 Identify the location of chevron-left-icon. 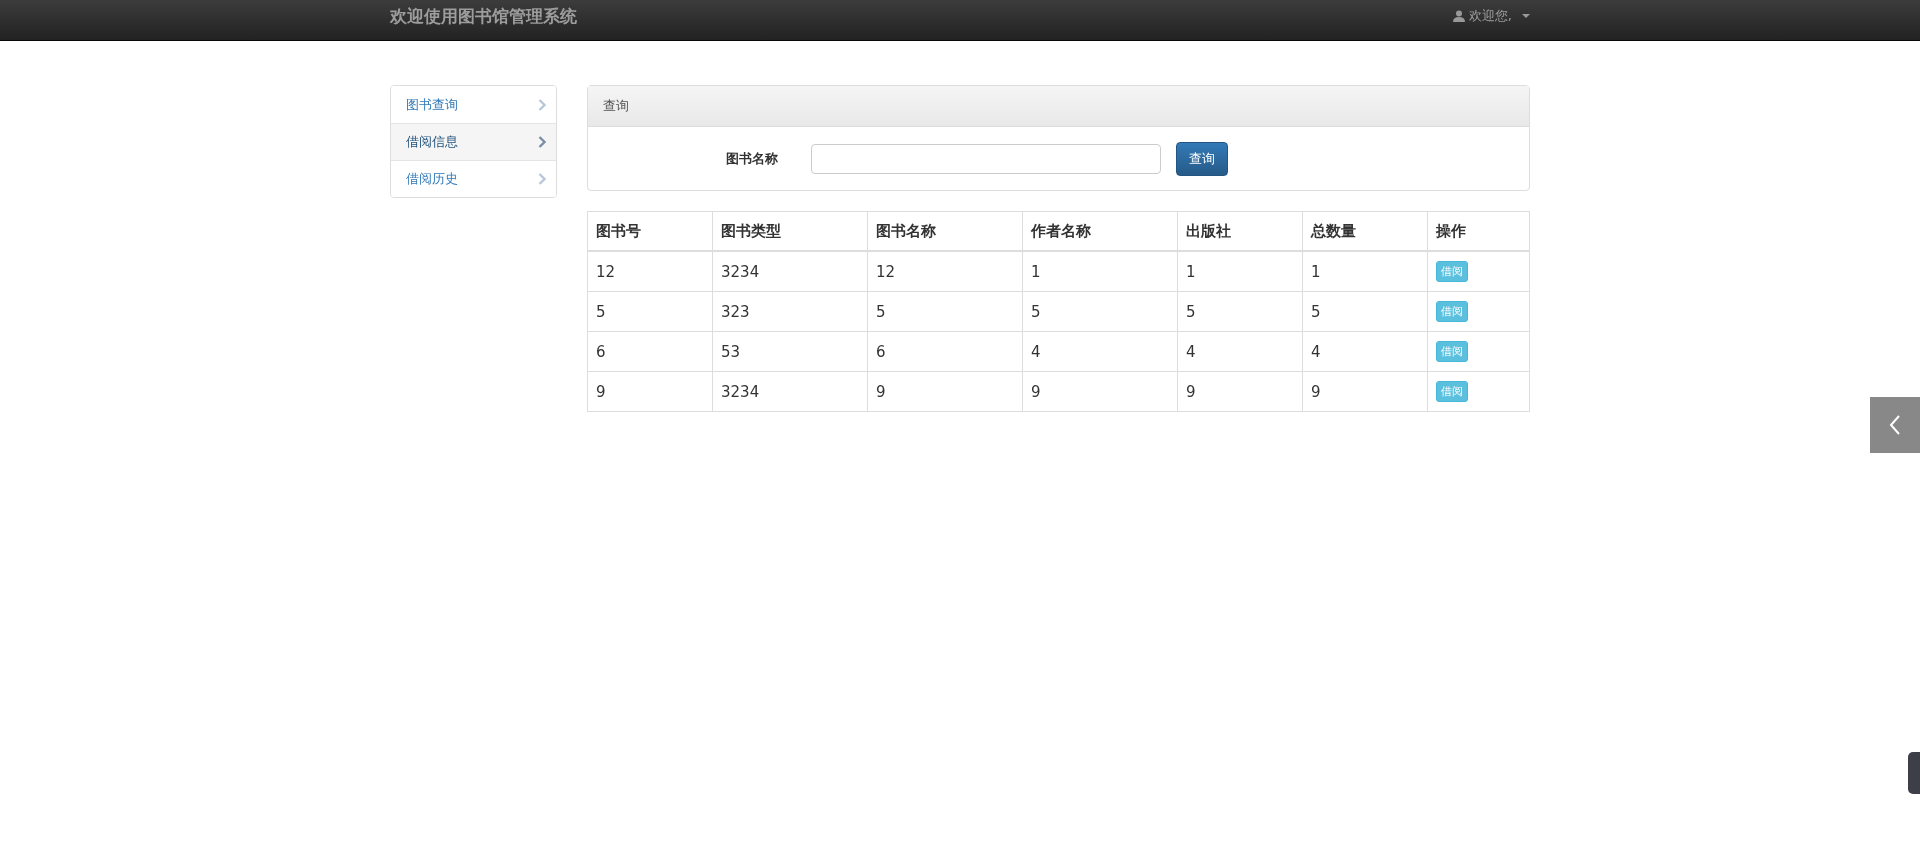
(1895, 425).